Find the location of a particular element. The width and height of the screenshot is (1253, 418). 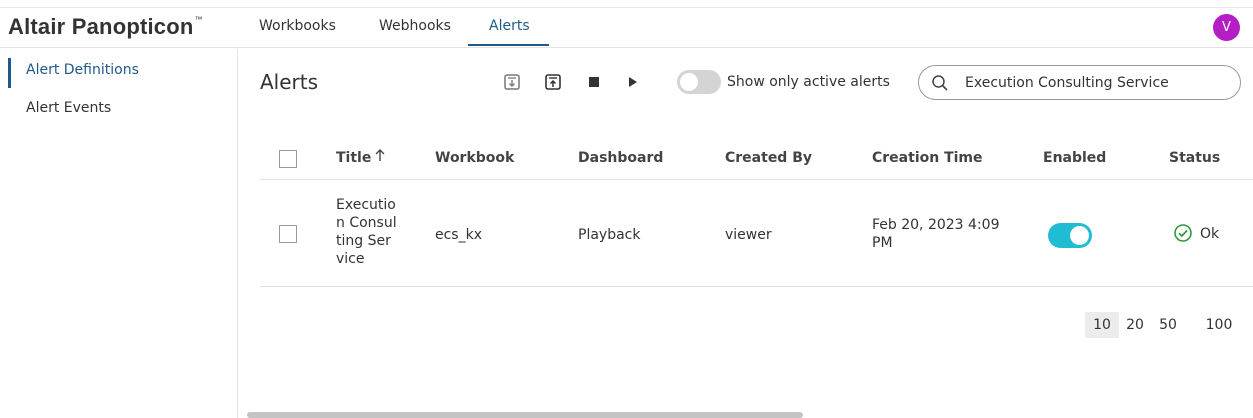

page-size-20: 20 is located at coordinates (1135, 325).